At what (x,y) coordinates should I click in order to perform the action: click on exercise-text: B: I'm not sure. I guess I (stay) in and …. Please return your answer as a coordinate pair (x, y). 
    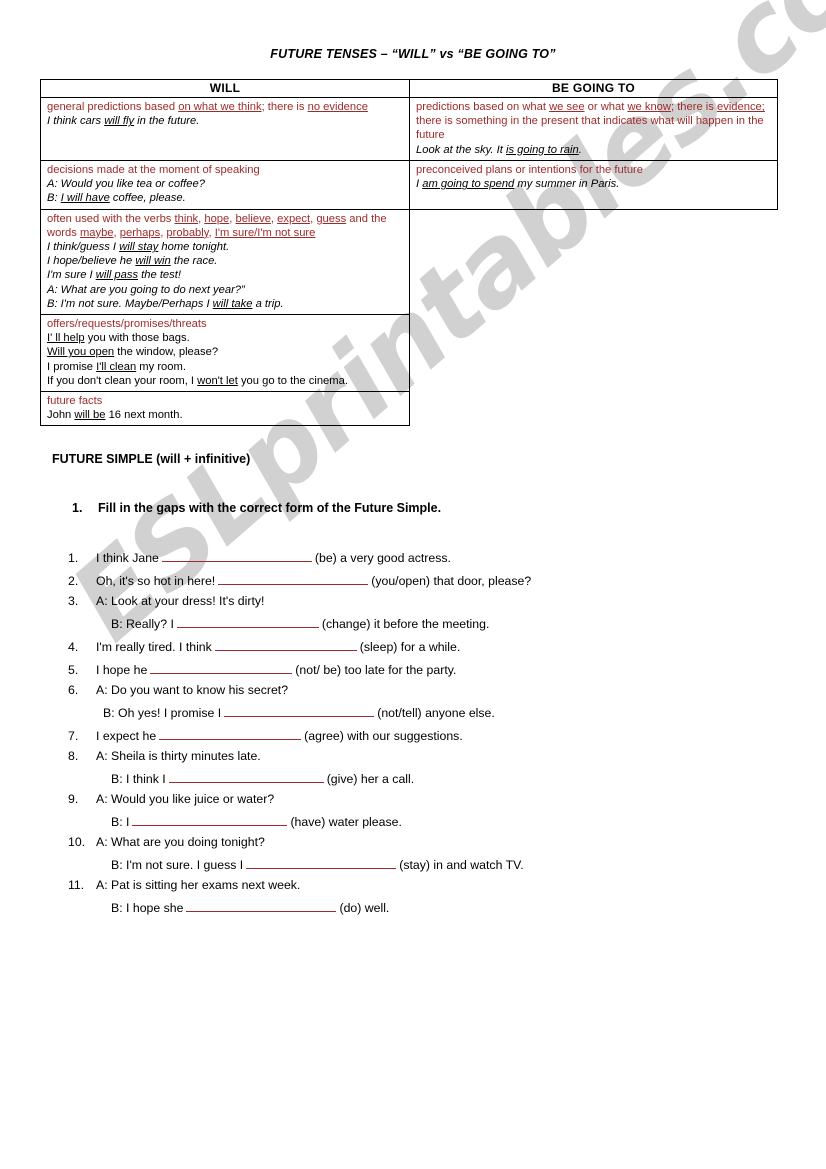
    Looking at the image, I should click on (432, 863).